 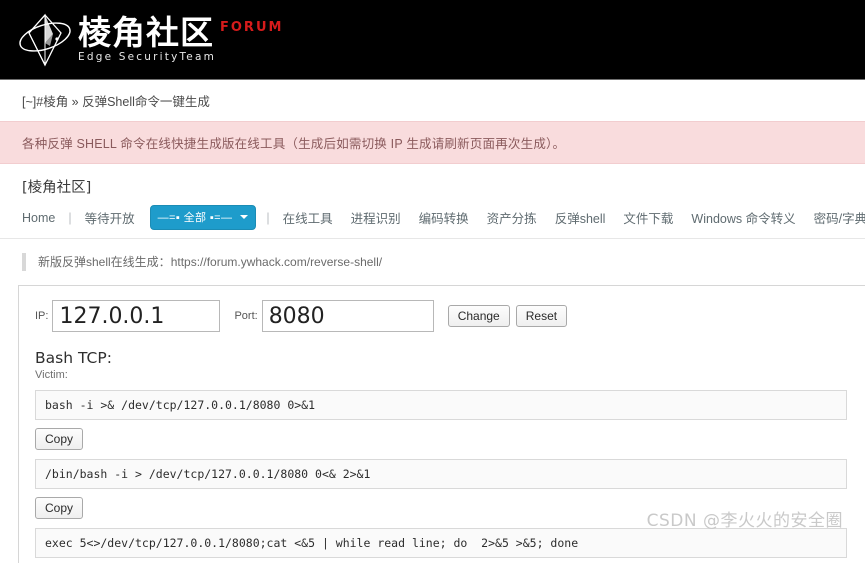 I want to click on logo-text: 棱角社区 FORUM Edge SecurityTeam, so click(x=181, y=38).